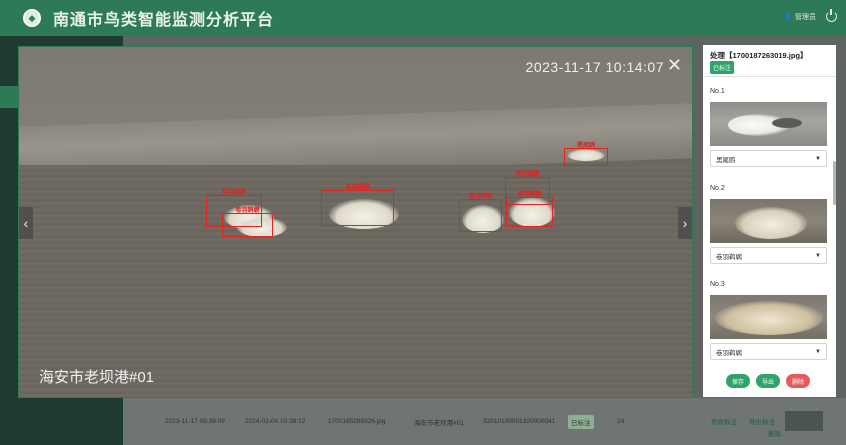 The height and width of the screenshot is (445, 846). Describe the element at coordinates (831, 15) in the screenshot. I see `power-icon` at that location.